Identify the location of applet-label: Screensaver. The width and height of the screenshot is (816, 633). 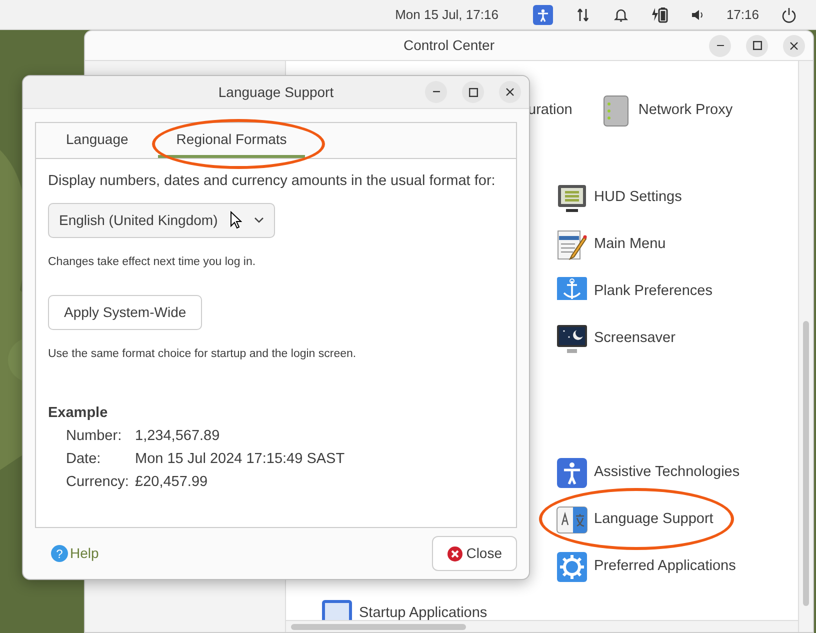
(635, 339).